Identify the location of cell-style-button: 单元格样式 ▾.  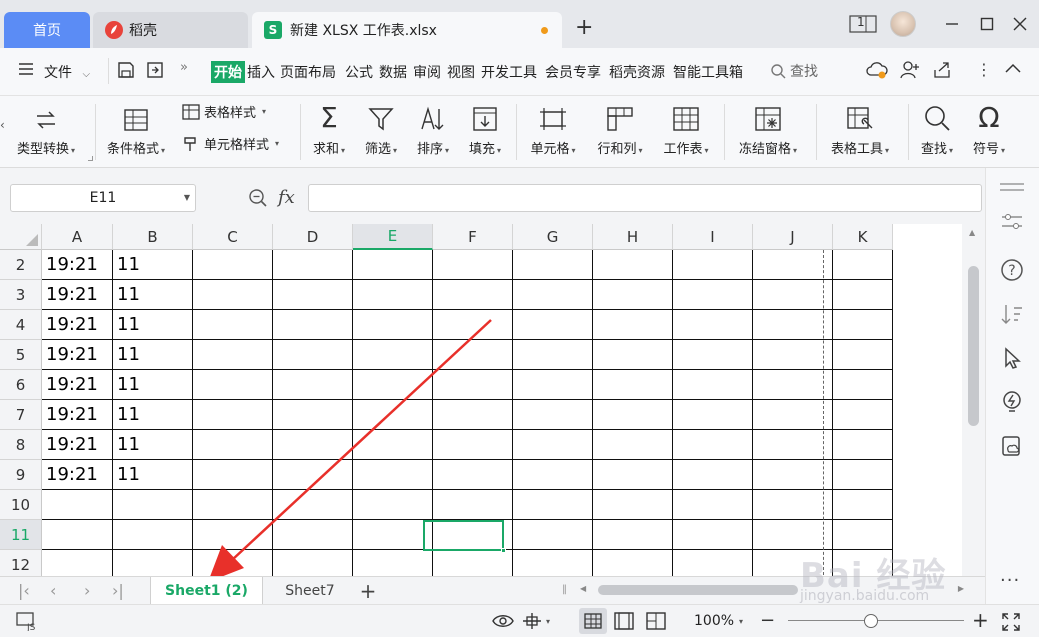
(230, 143).